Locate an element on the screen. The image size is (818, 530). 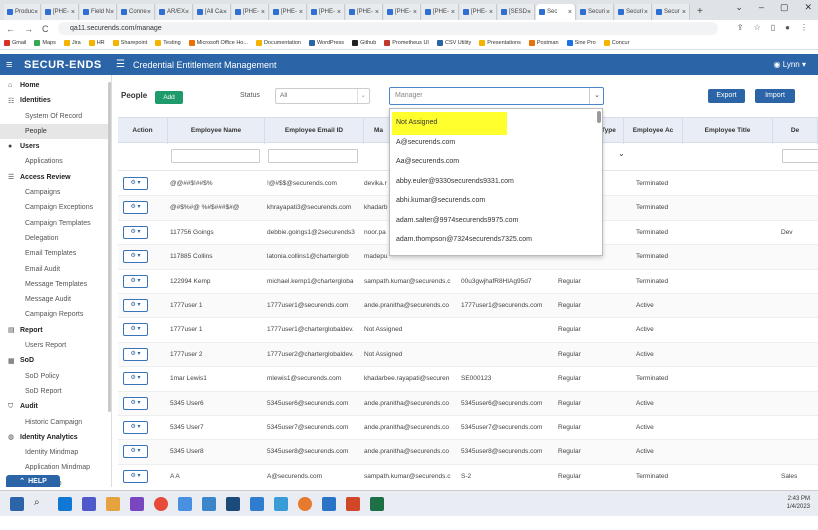
manager-option: abhi.kumar@securends.com is located at coordinates (496, 201).